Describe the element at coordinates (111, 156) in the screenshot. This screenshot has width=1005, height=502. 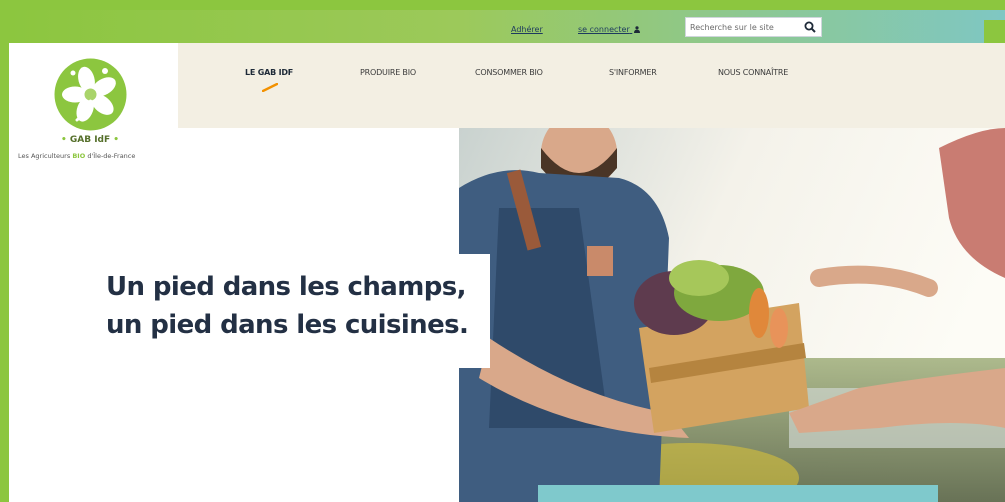
I see `logo-tag-suffix: d'Île-de-France` at that location.